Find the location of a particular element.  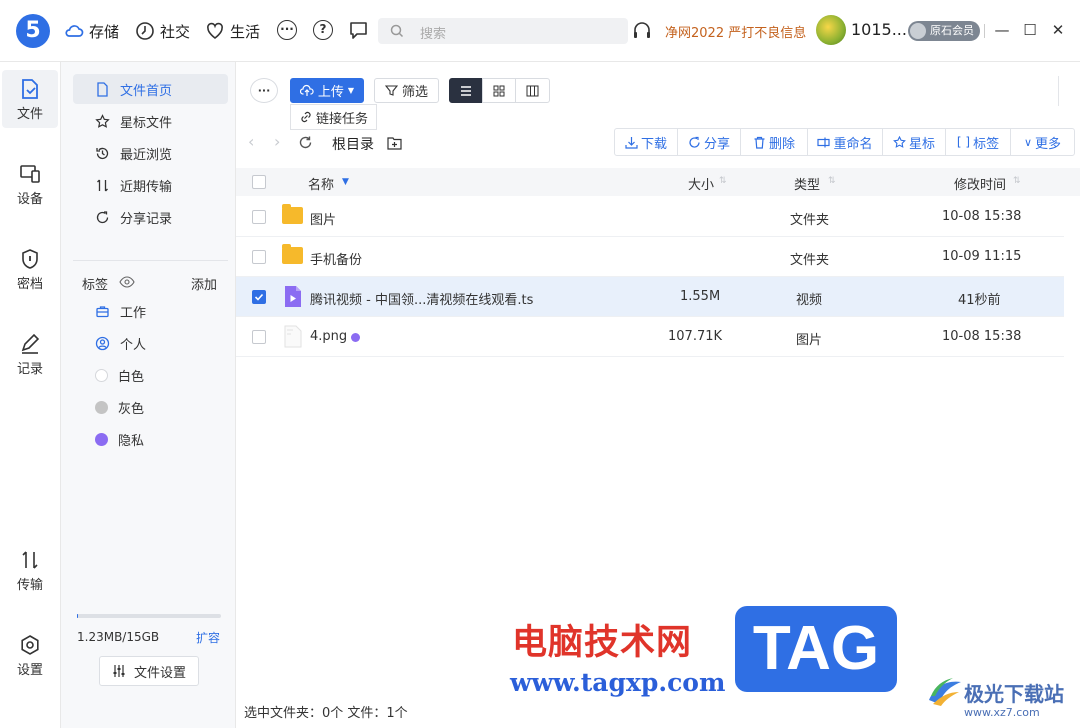

column-name: 名称 is located at coordinates (321, 183).